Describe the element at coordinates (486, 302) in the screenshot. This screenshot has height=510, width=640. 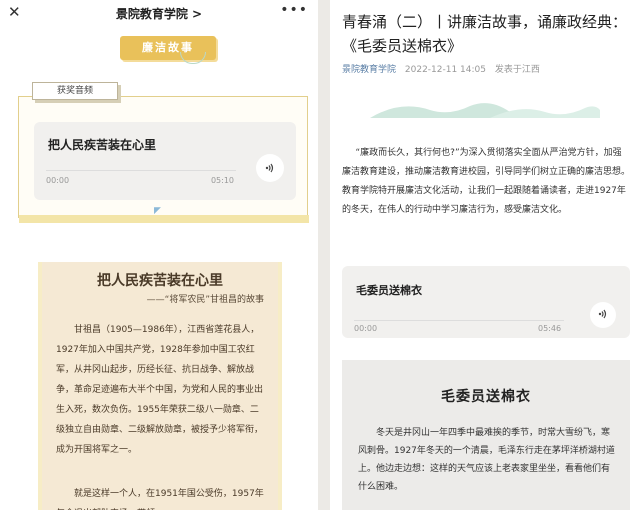
I see `audio-player-right: 毛委员送棉衣 00:00 05:46` at that location.